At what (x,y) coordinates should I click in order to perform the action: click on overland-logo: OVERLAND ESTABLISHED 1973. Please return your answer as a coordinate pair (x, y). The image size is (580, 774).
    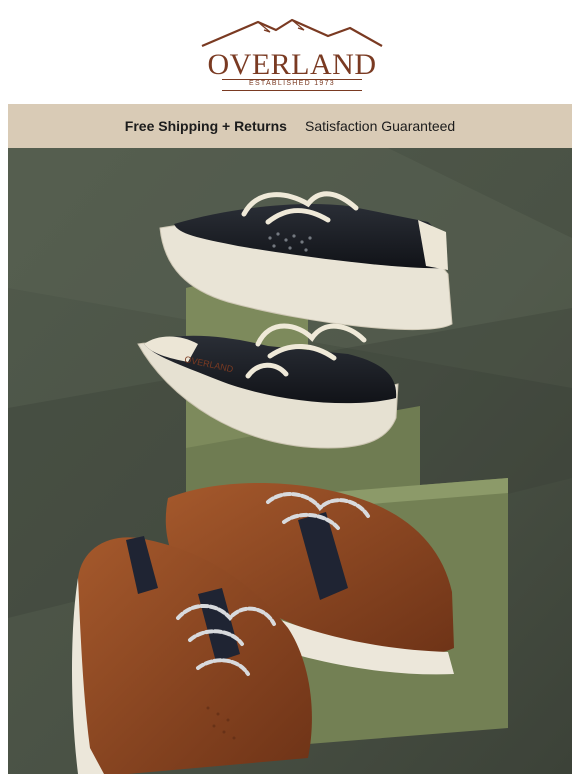
    Looking at the image, I should click on (292, 54).